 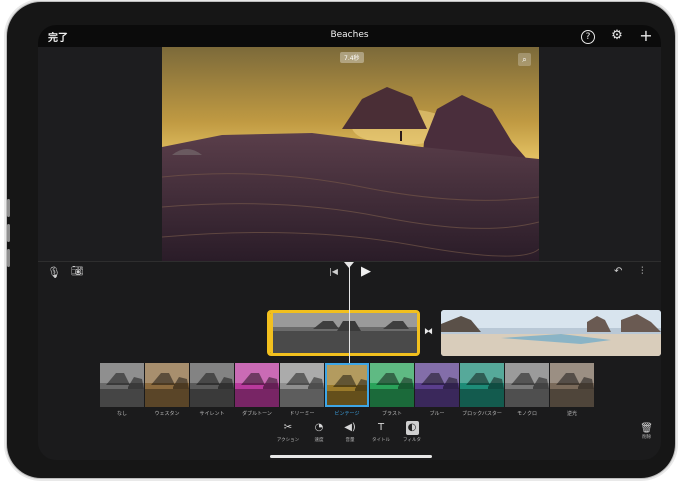 What do you see at coordinates (526, 414) in the screenshot?
I see `filter-label: モノクロ` at bounding box center [526, 414].